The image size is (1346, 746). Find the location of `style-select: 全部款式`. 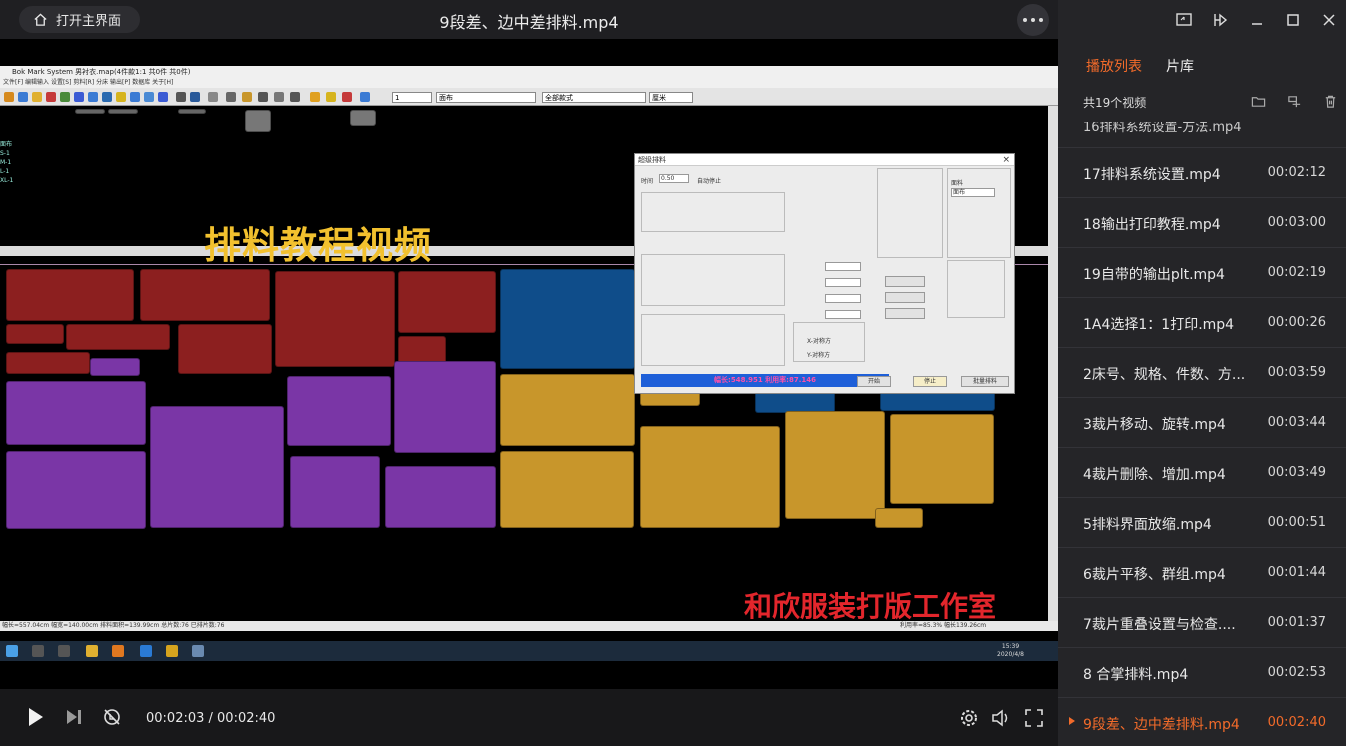

style-select: 全部款式 is located at coordinates (594, 97).